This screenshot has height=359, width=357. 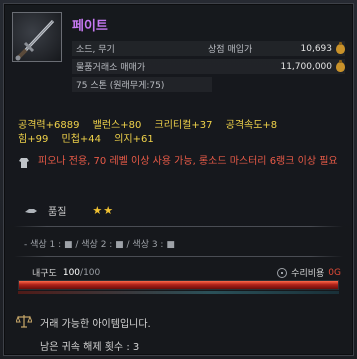 I want to click on trade-row: 거래 가능한 아이템입니다., so click(x=83, y=322).